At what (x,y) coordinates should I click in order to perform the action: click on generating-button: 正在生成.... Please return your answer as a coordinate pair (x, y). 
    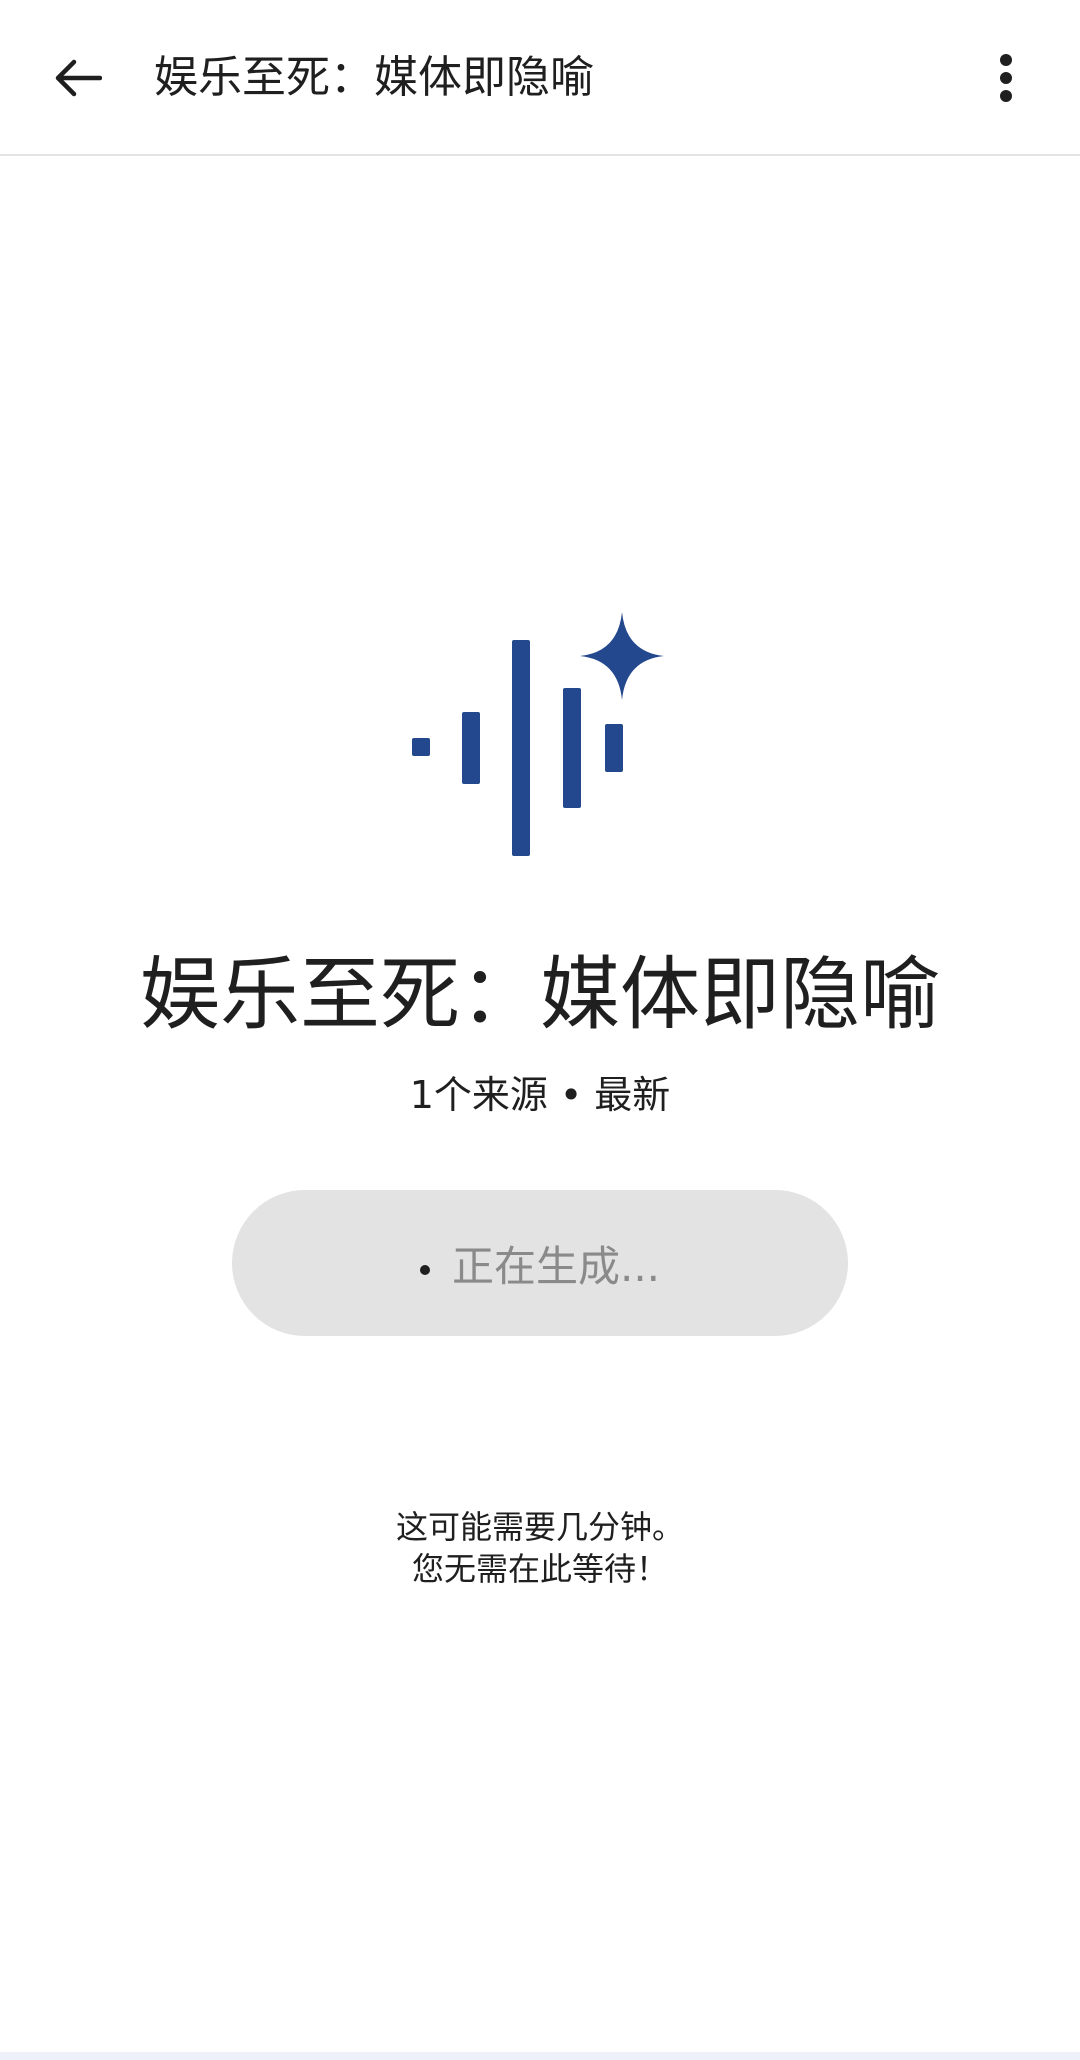
    Looking at the image, I should click on (540, 1263).